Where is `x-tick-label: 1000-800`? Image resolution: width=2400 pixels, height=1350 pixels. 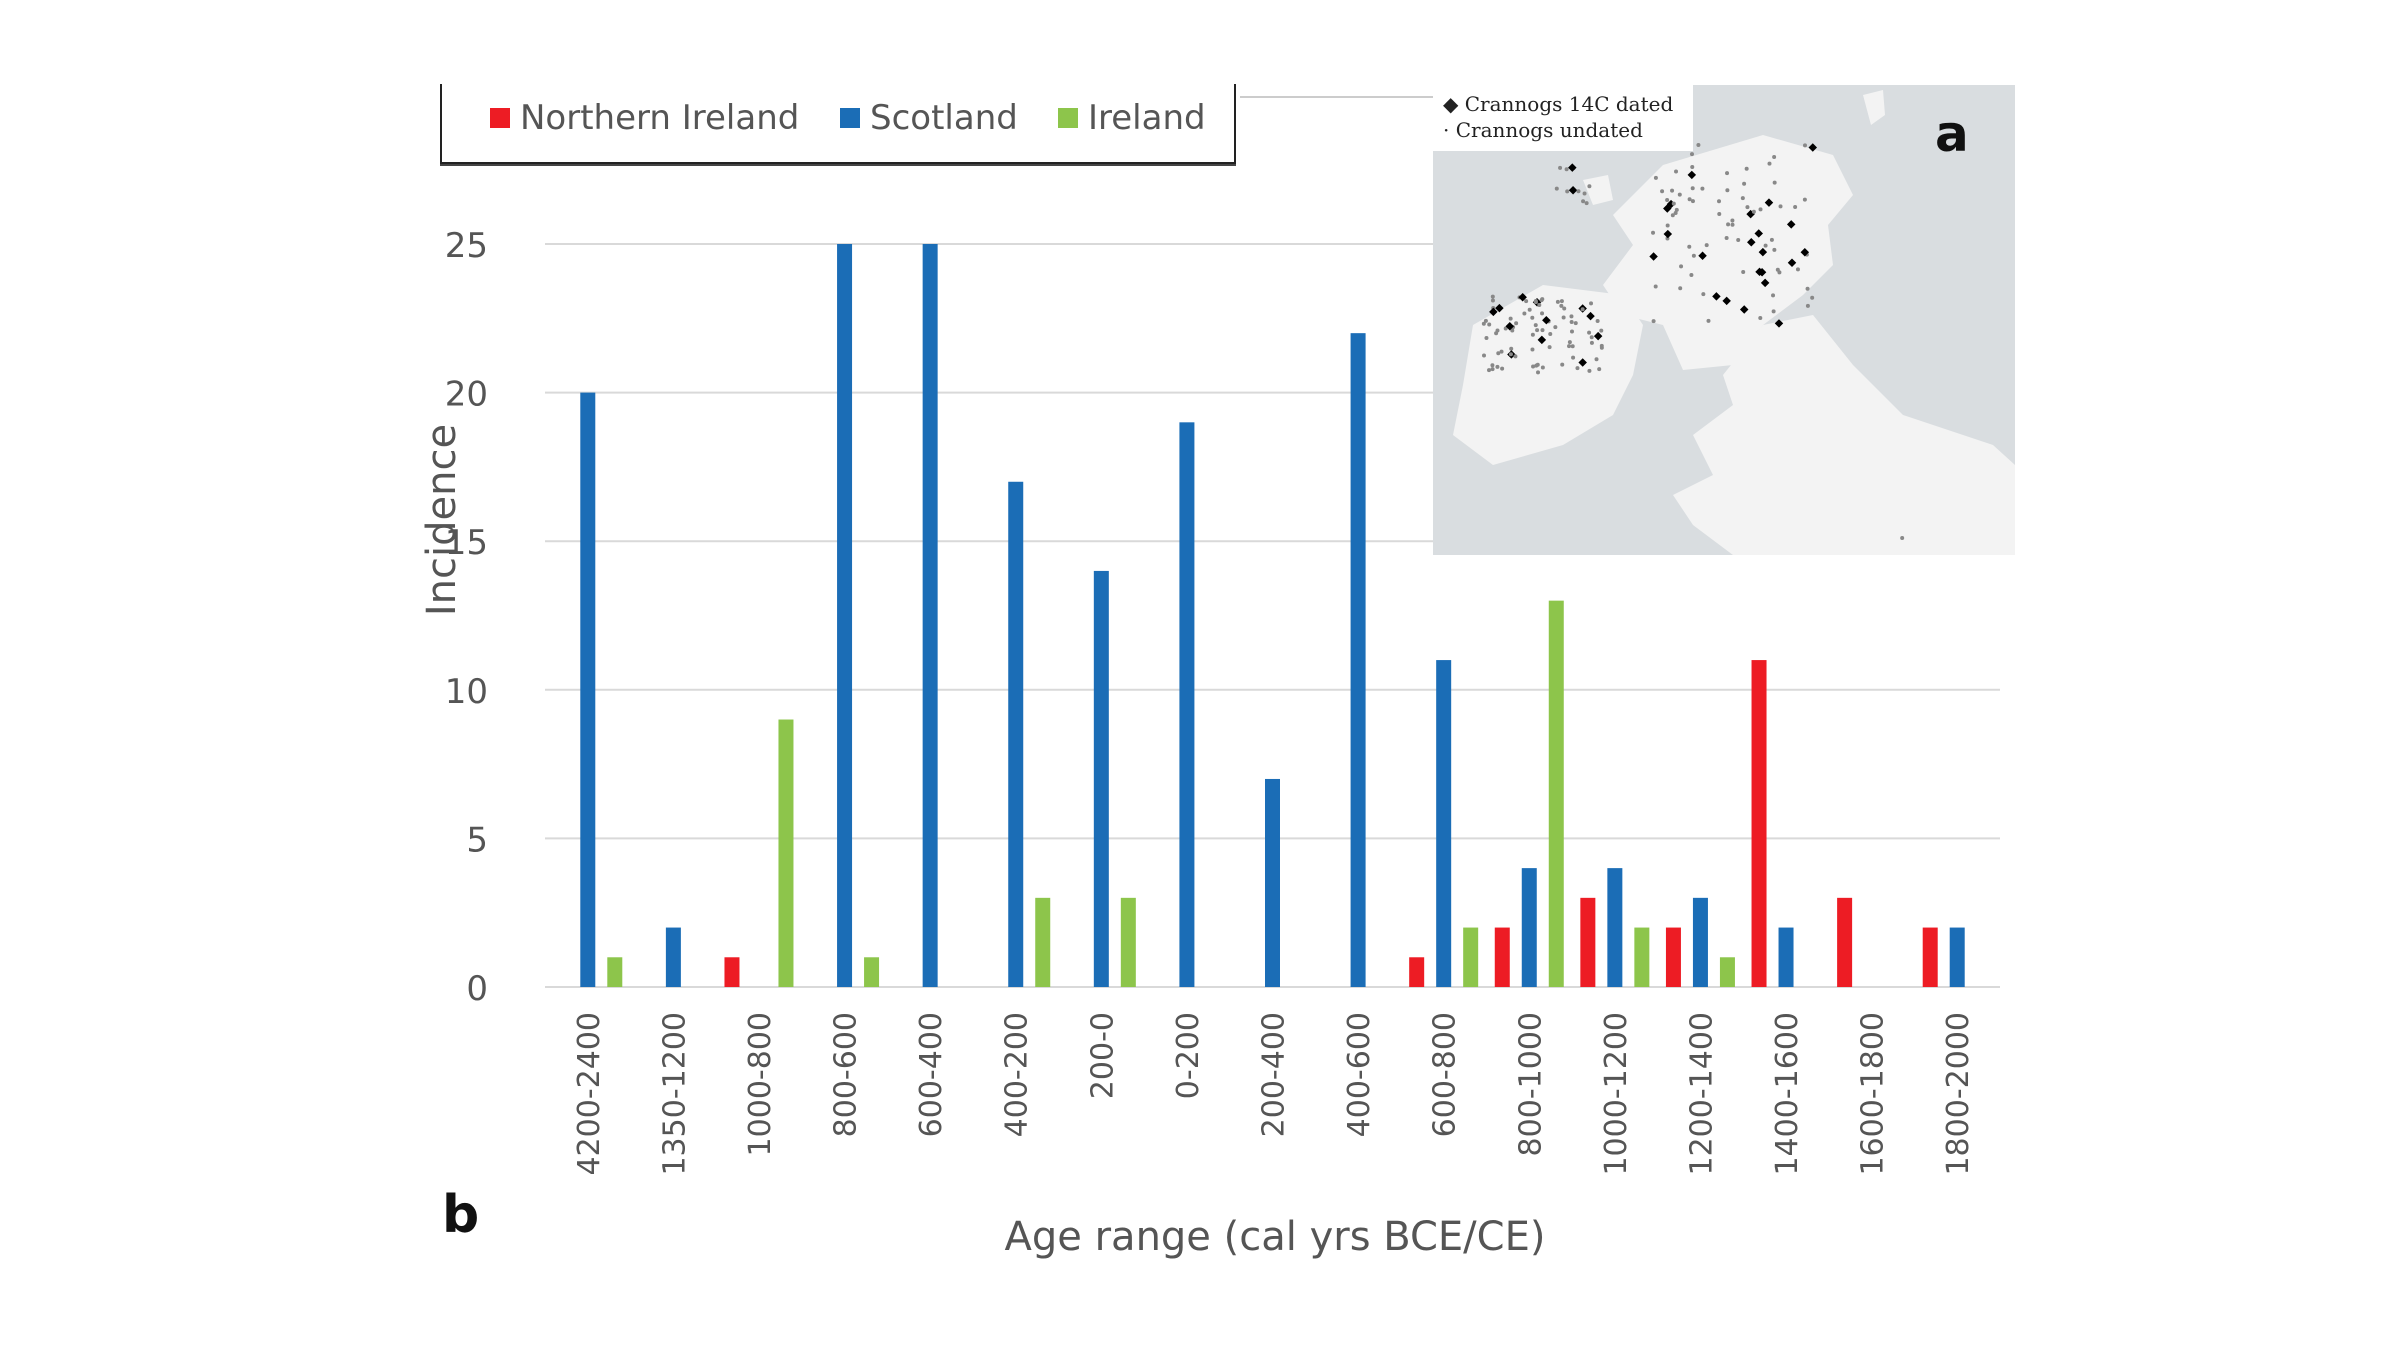 x-tick-label: 1000-800 is located at coordinates (760, 1084).